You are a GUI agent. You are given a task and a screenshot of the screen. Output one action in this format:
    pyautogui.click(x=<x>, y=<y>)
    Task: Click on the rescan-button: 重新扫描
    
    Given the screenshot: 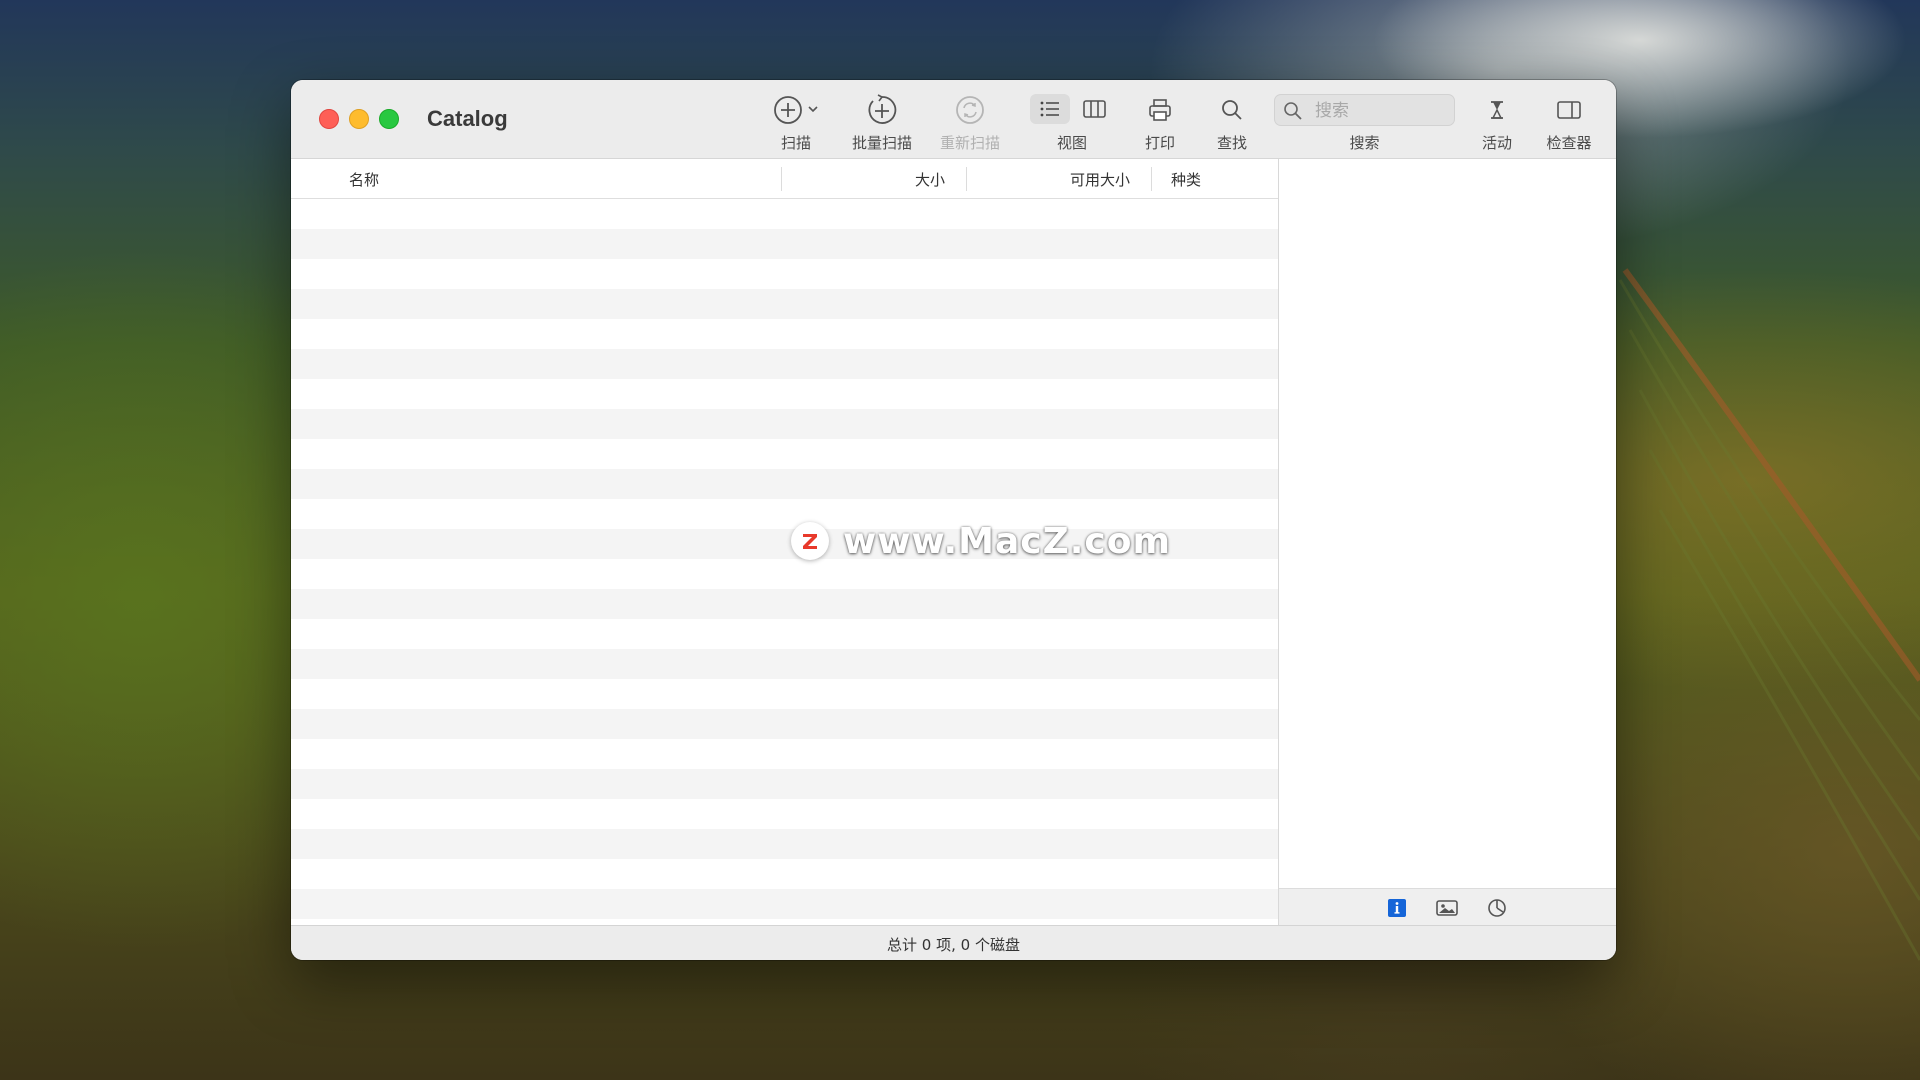 What is the action you would take?
    pyautogui.click(x=970, y=121)
    